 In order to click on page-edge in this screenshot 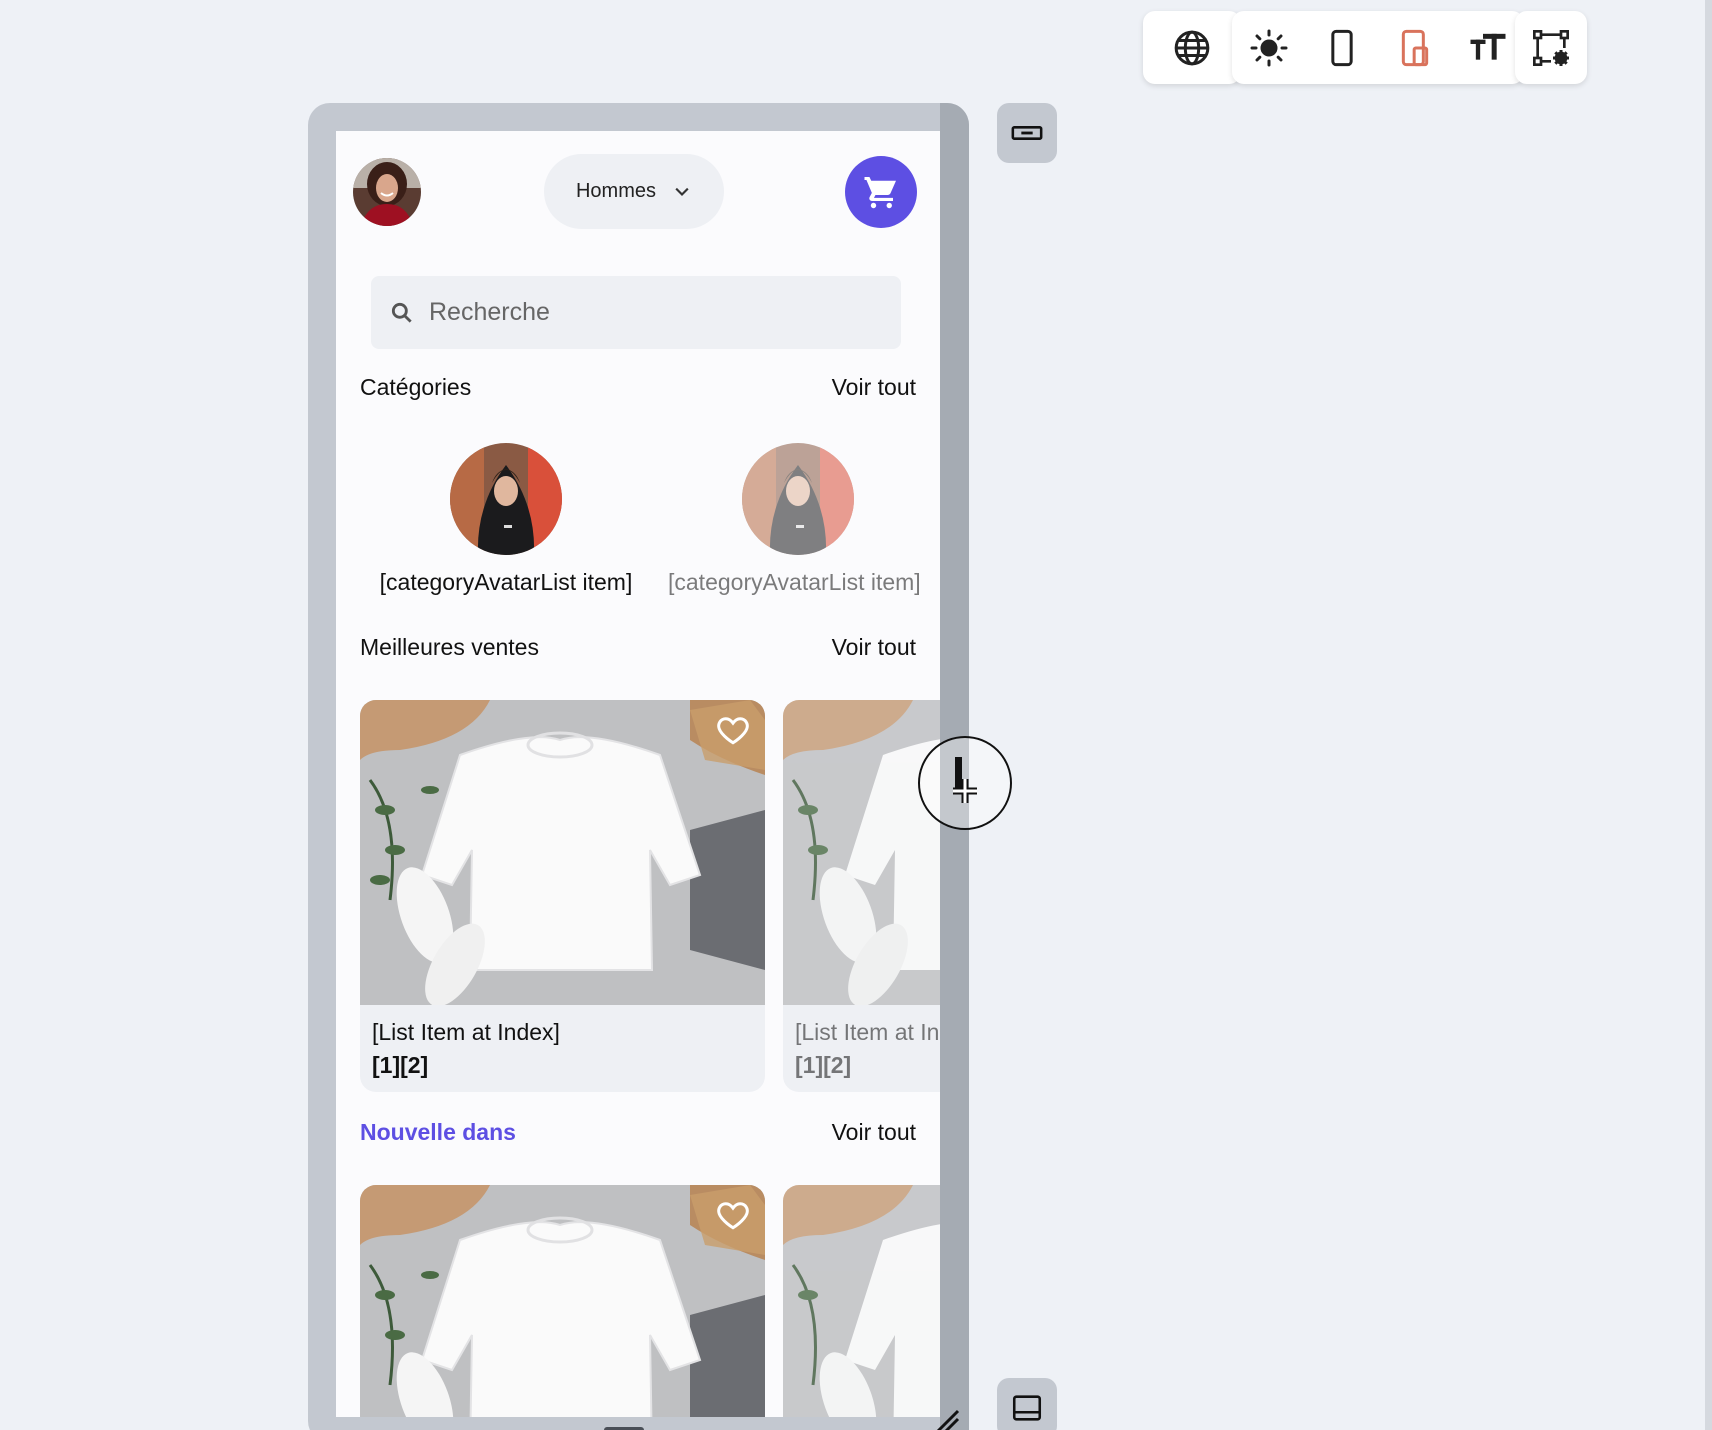, I will do `click(1708, 715)`.